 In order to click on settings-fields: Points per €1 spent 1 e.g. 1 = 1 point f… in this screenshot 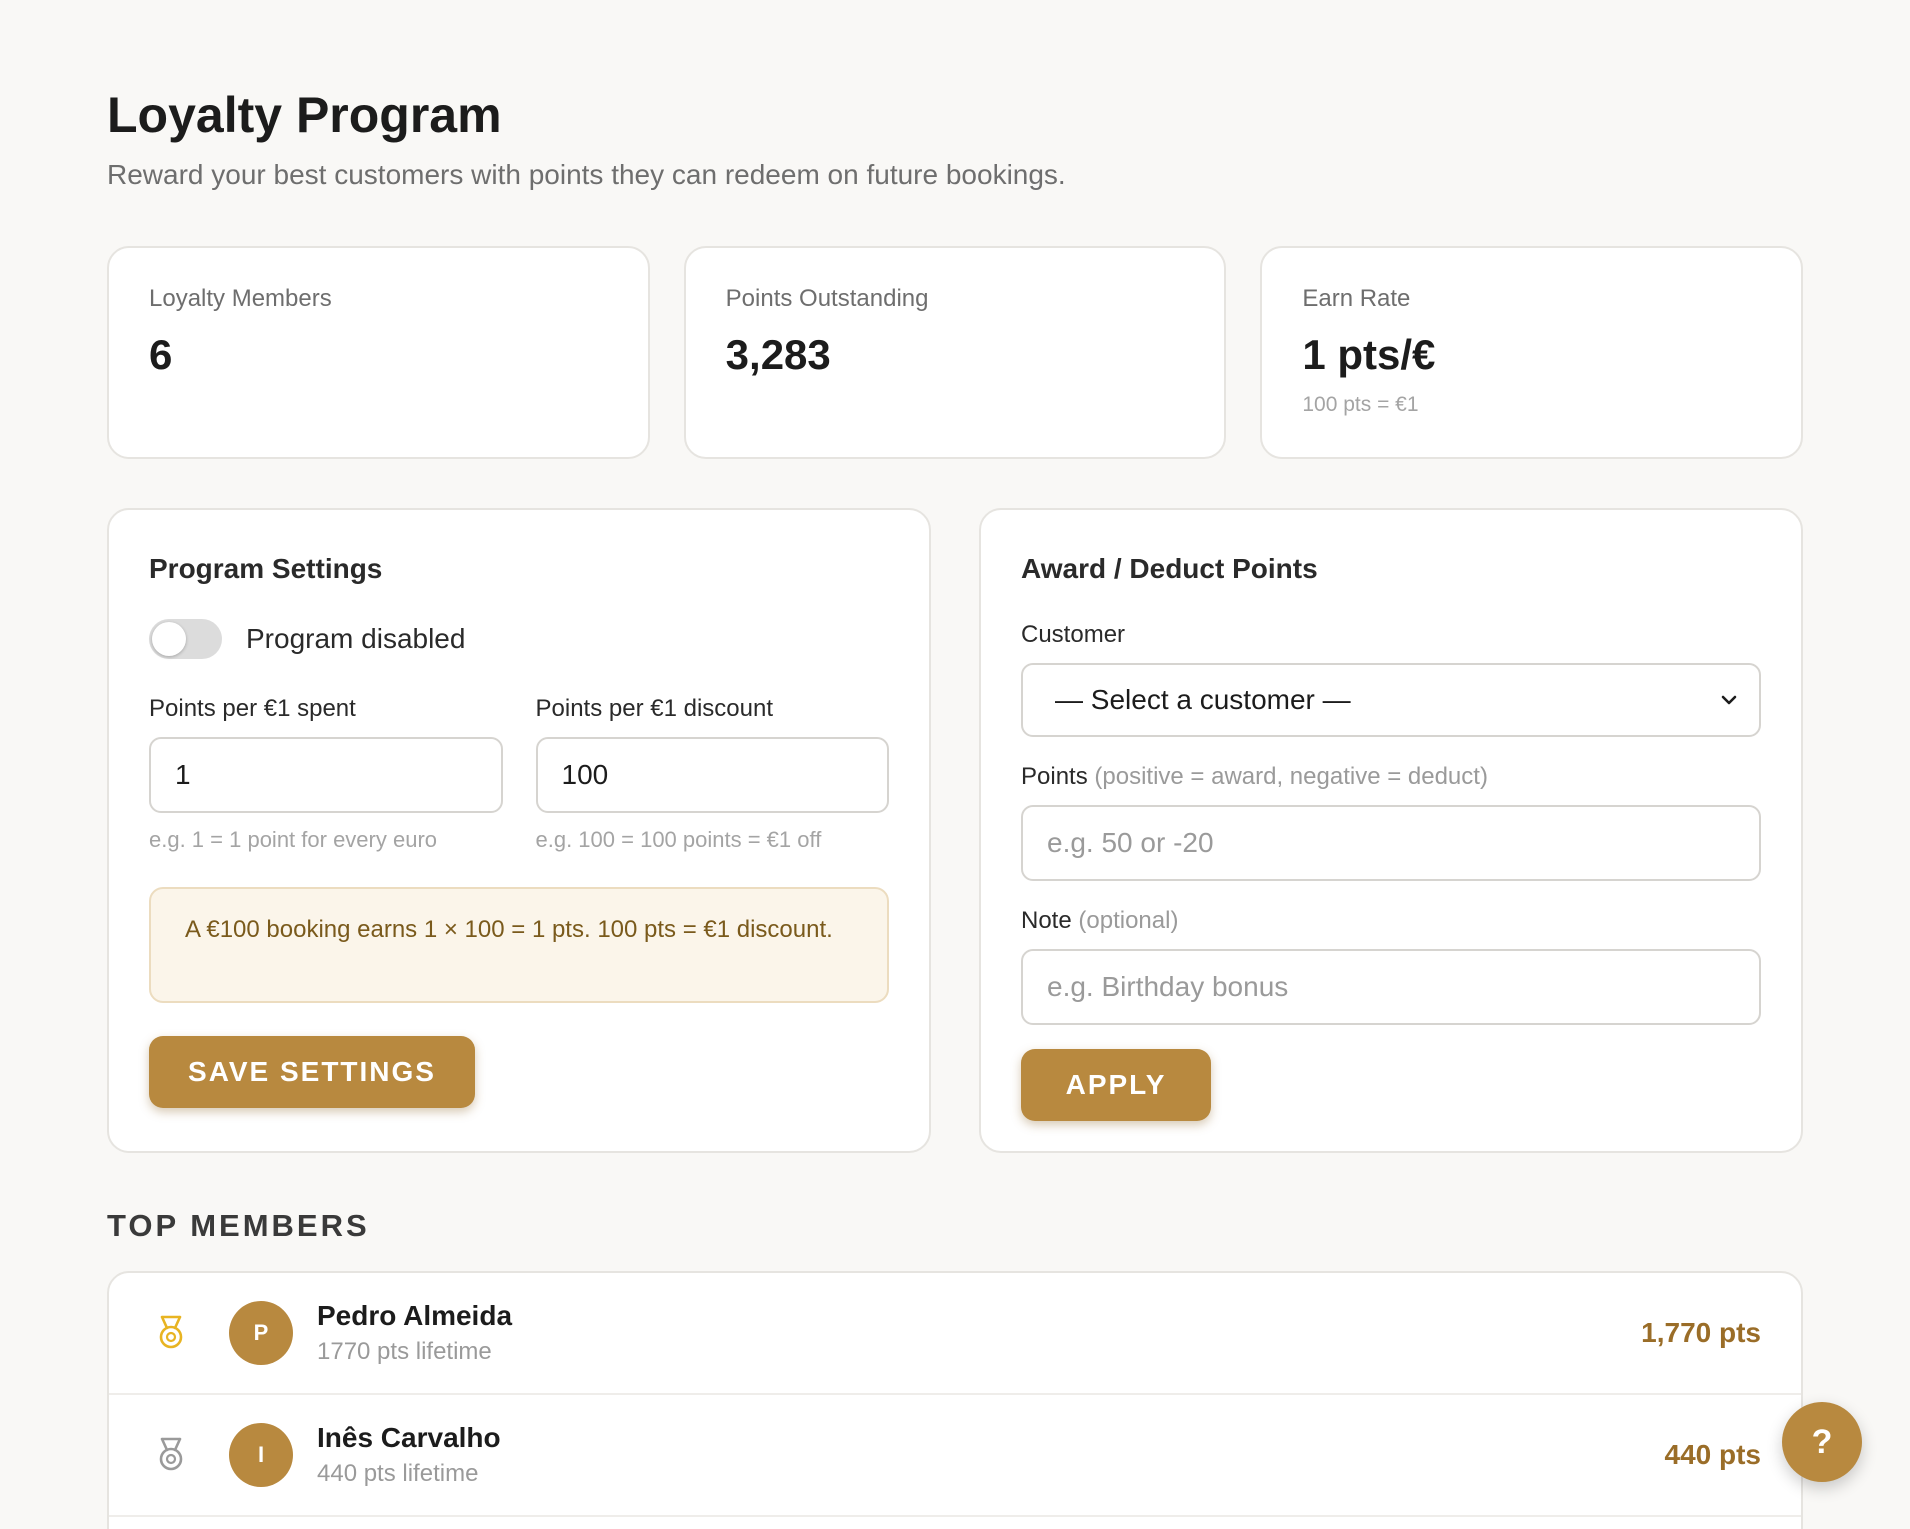, I will do `click(519, 774)`.